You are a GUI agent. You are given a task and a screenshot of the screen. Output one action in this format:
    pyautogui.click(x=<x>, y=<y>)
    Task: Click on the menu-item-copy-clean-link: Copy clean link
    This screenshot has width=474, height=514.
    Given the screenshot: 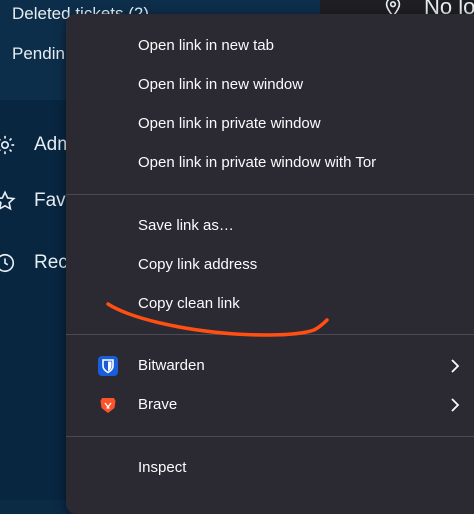 What is the action you would take?
    pyautogui.click(x=270, y=304)
    